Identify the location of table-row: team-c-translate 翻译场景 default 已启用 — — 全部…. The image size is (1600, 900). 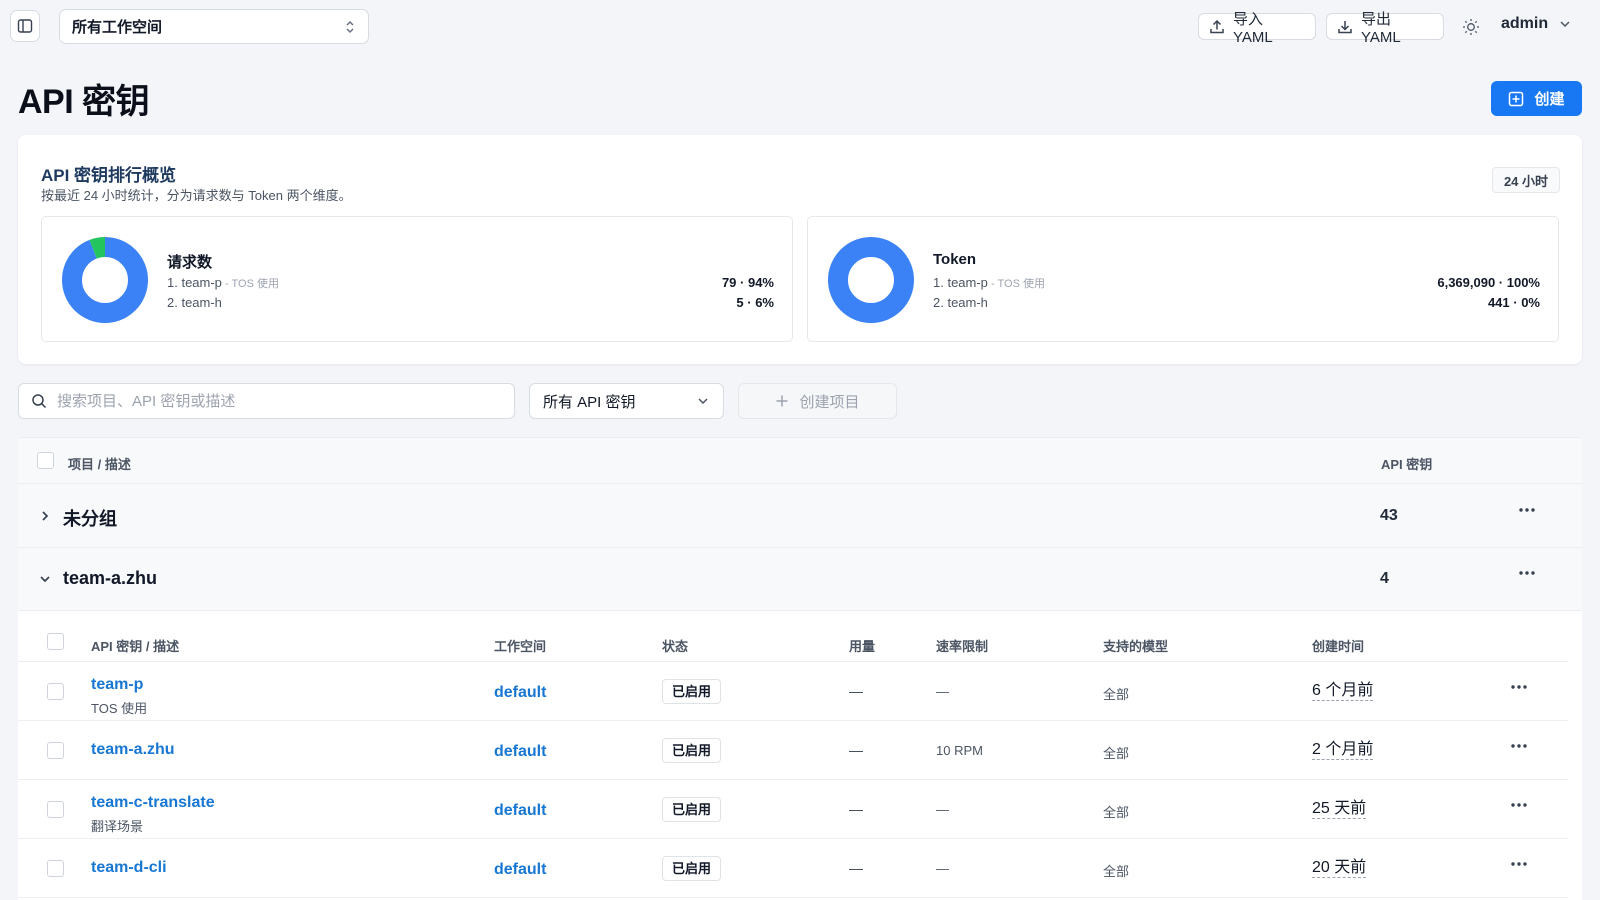
(793, 809).